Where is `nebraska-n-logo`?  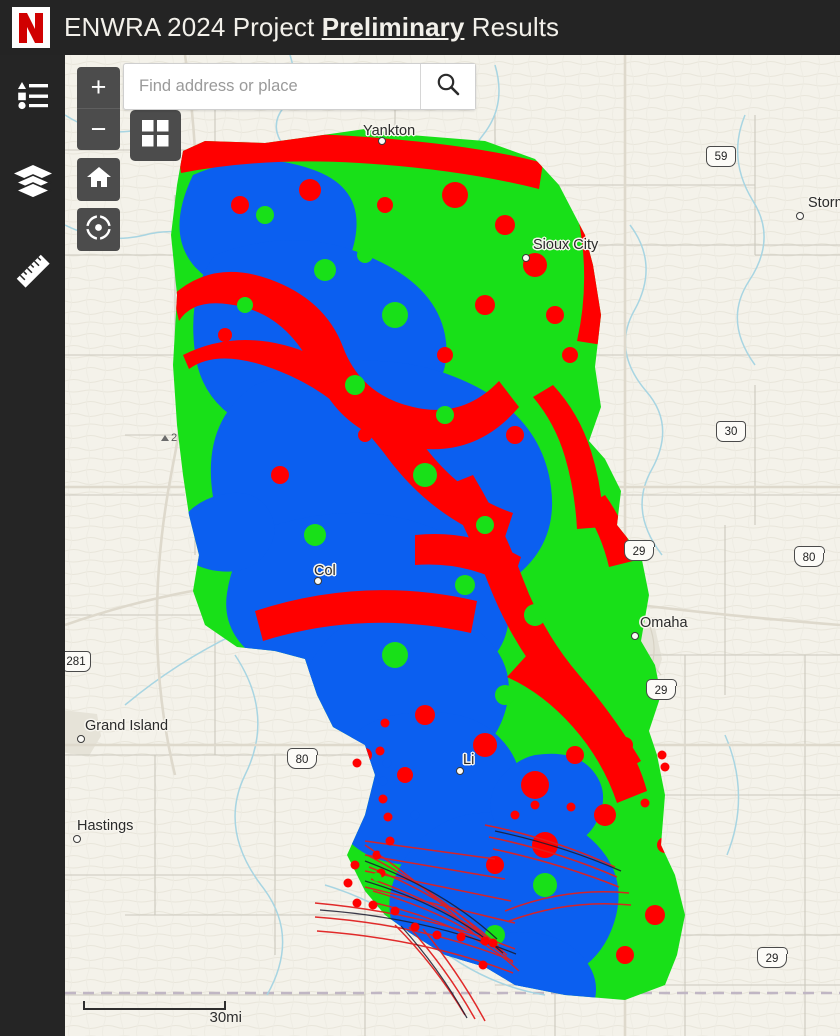
nebraska-n-logo is located at coordinates (31, 27).